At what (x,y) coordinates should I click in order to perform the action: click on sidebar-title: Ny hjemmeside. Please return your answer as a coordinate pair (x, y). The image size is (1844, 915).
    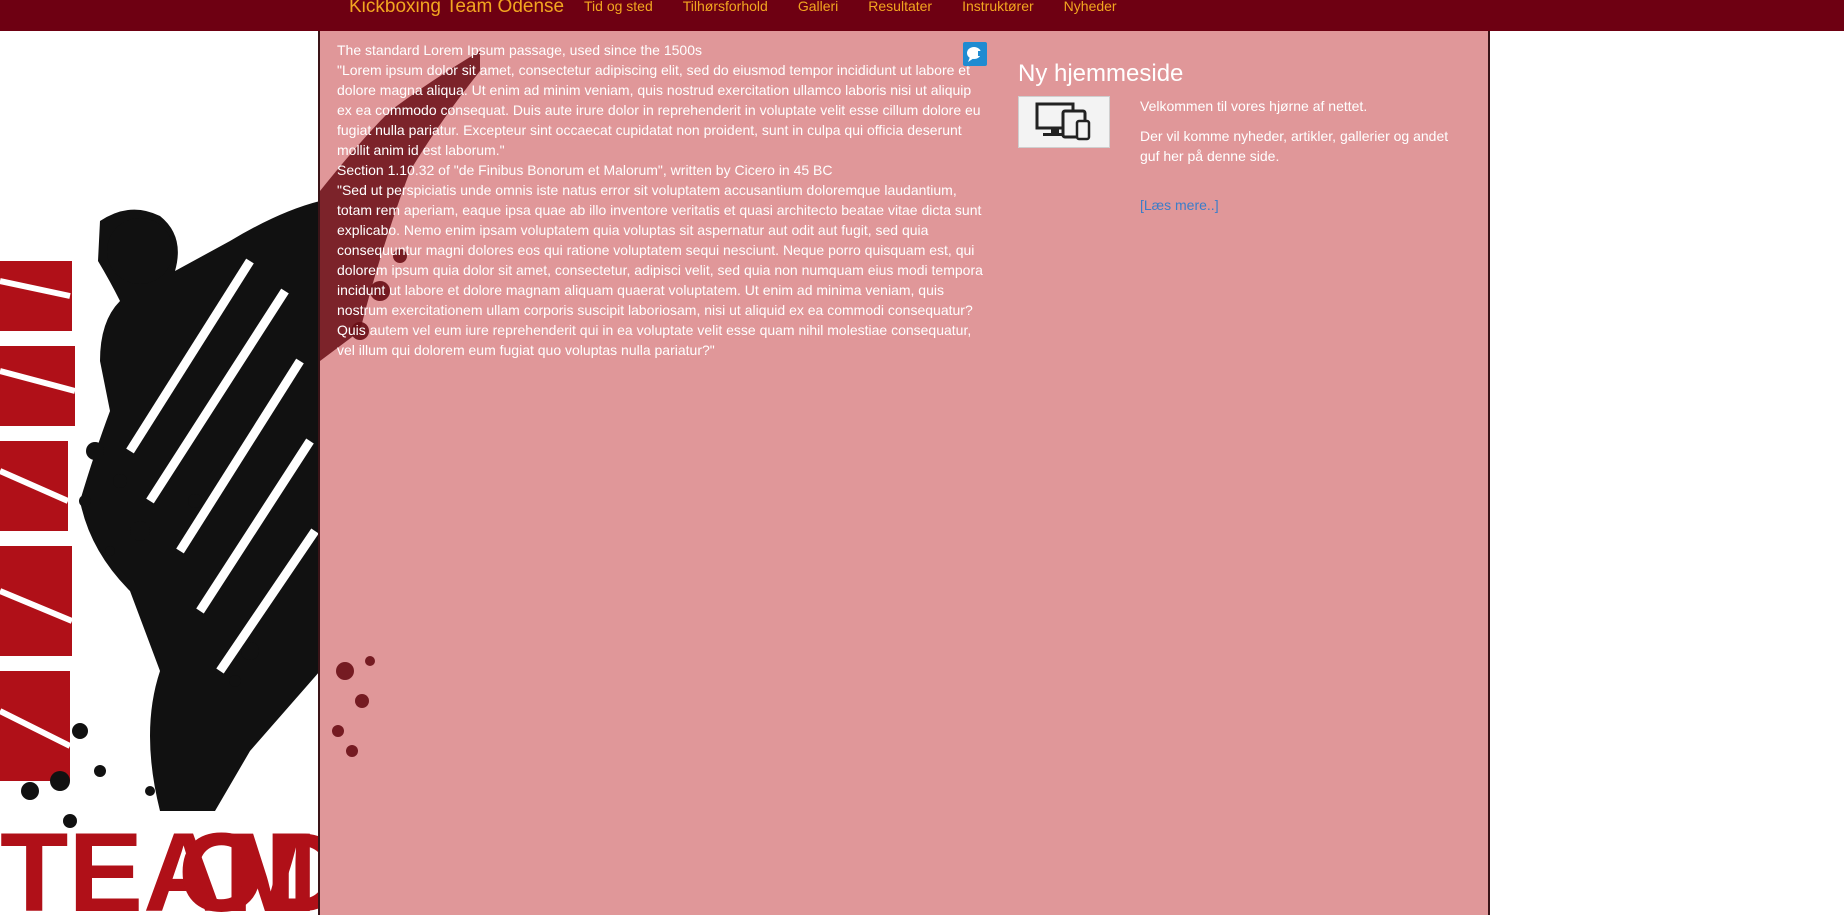
    Looking at the image, I should click on (1101, 73).